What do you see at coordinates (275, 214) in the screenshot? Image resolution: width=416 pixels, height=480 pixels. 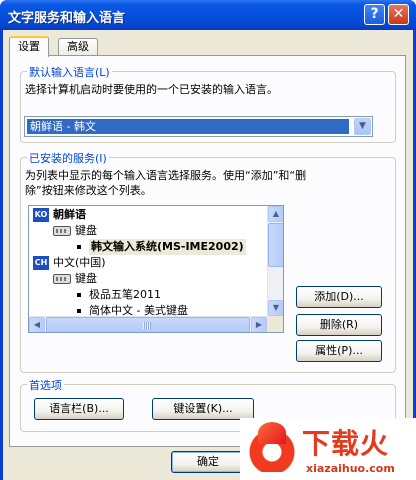 I see `scroll-up-icon: ▲` at bounding box center [275, 214].